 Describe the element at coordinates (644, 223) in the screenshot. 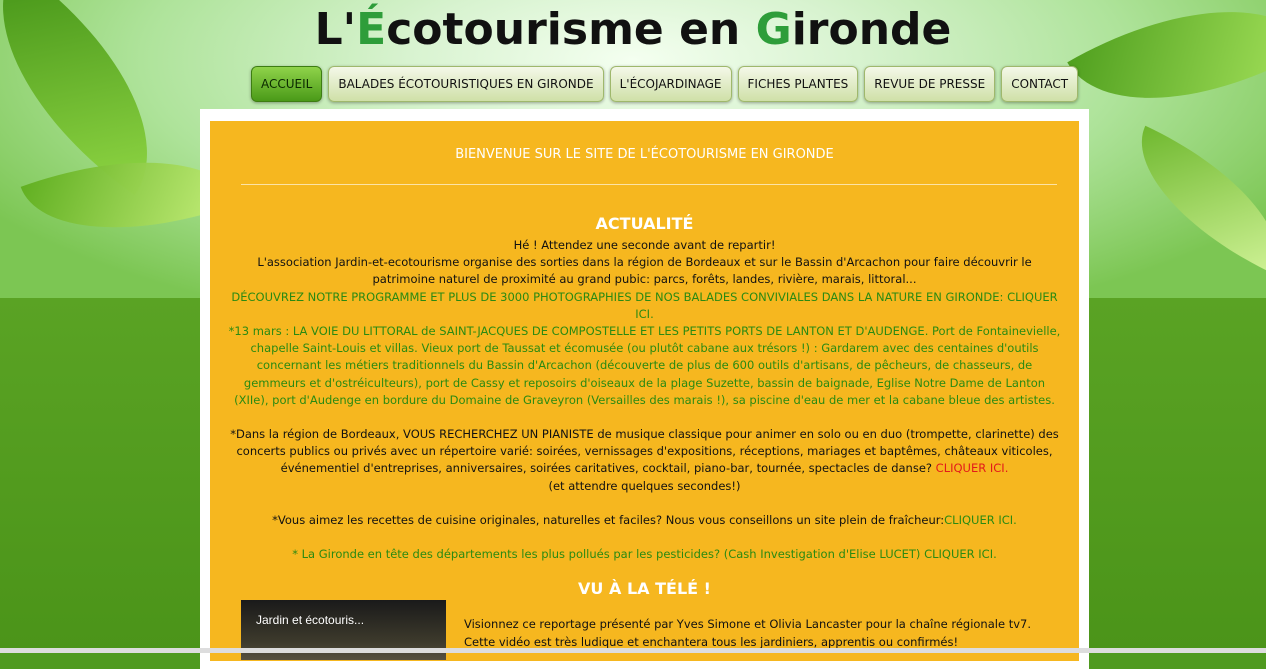

I see `news-heading: ACTUALITÉ` at that location.